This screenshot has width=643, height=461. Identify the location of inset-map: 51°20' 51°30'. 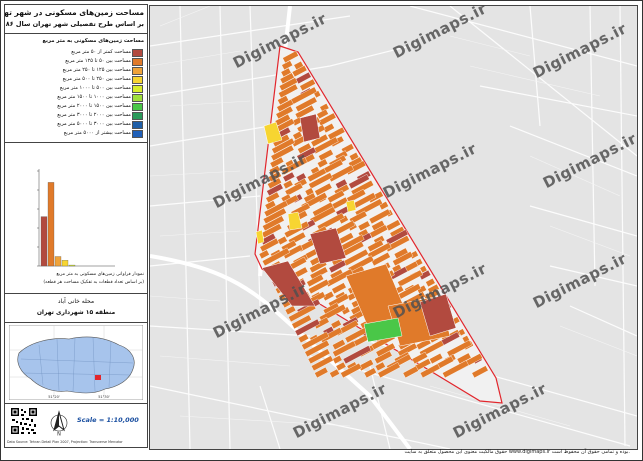
(76, 362).